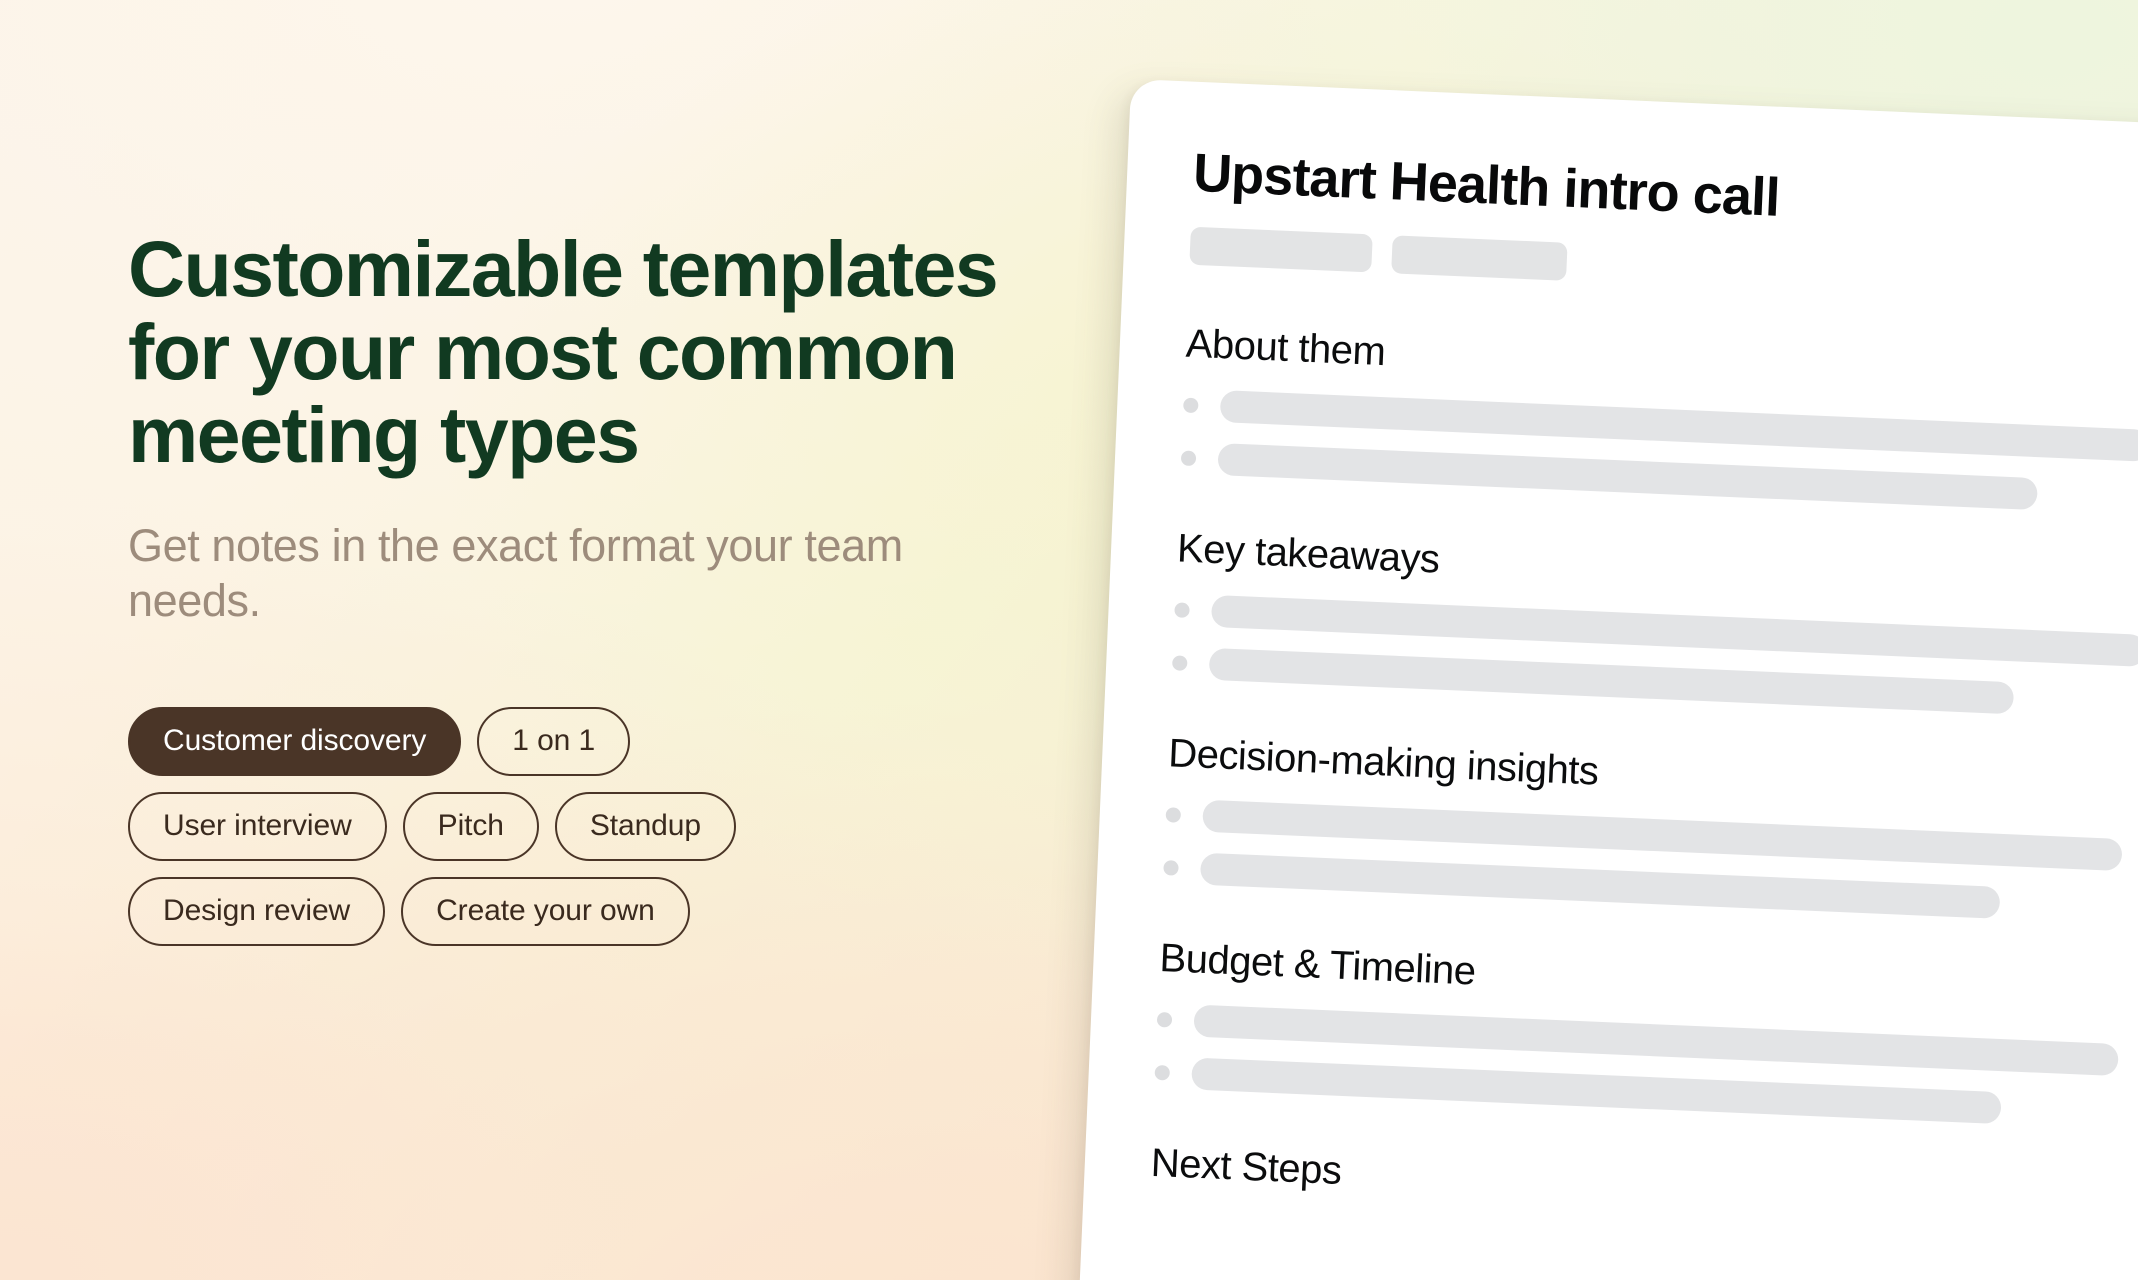  I want to click on template-pill-1-on-1: 1 on 1, so click(554, 741).